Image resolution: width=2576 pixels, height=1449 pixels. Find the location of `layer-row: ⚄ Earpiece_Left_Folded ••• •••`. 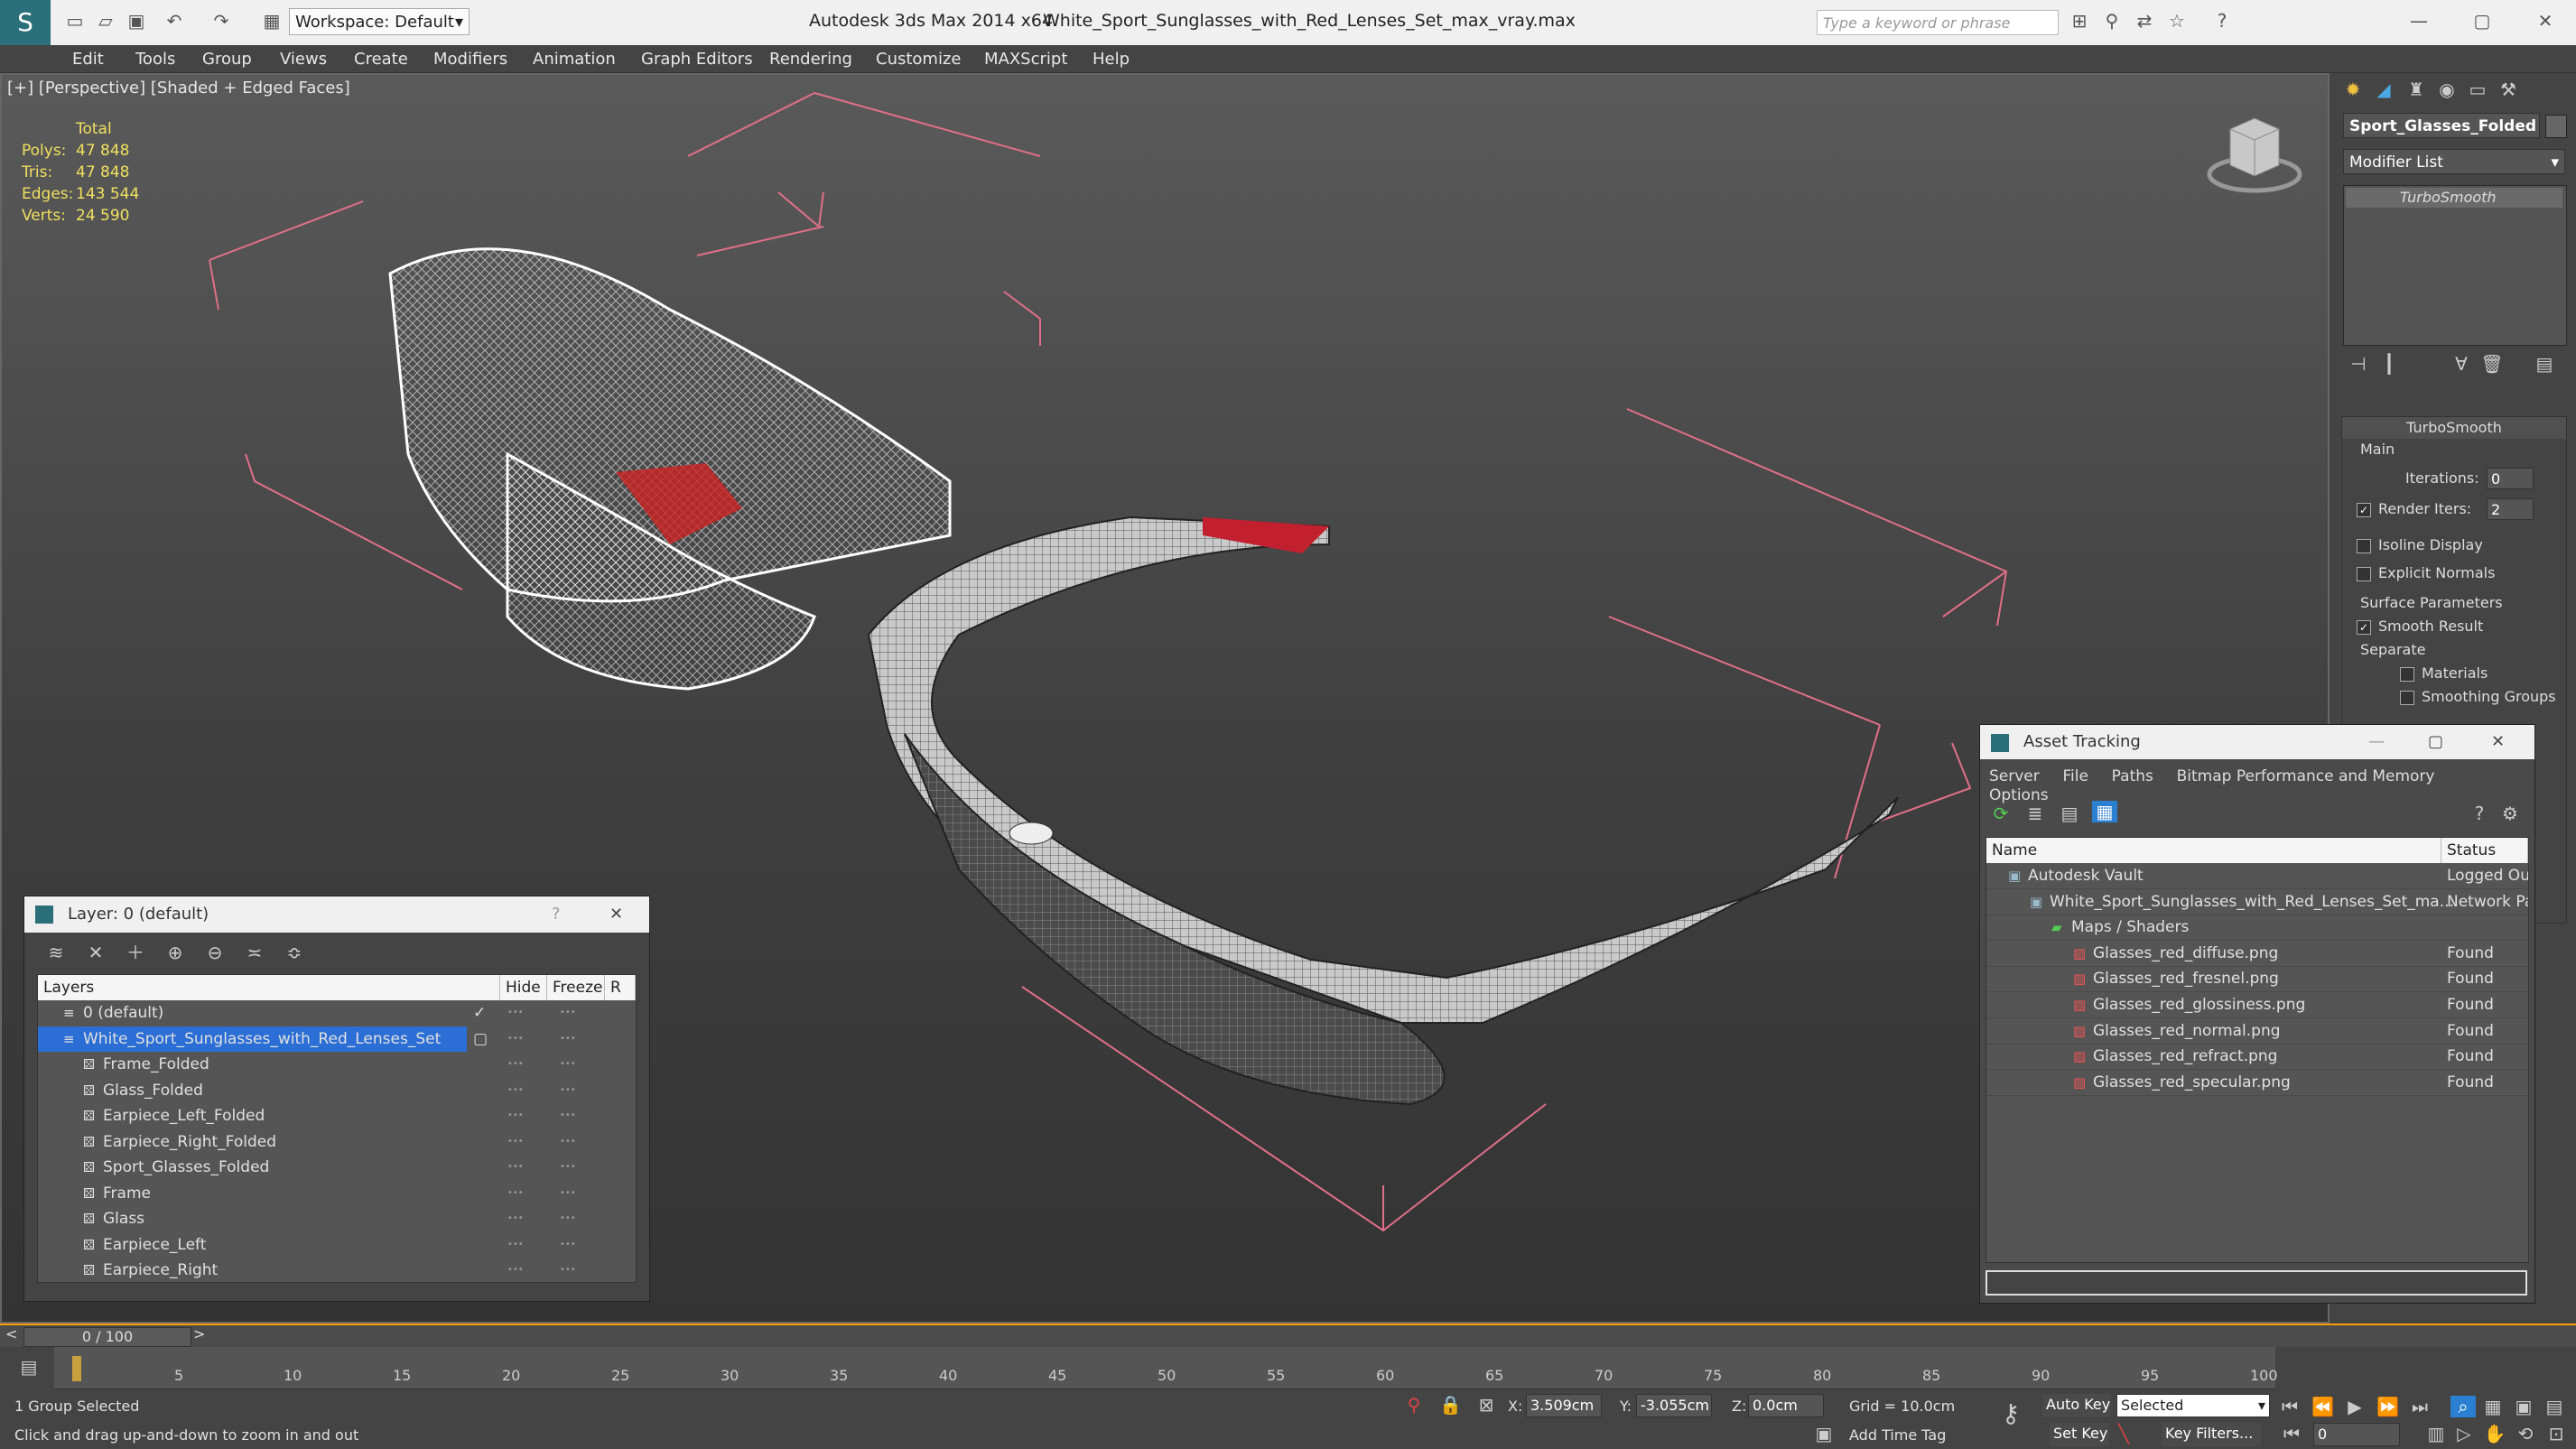

layer-row: ⚄ Earpiece_Left_Folded ••• ••• is located at coordinates (337, 1116).